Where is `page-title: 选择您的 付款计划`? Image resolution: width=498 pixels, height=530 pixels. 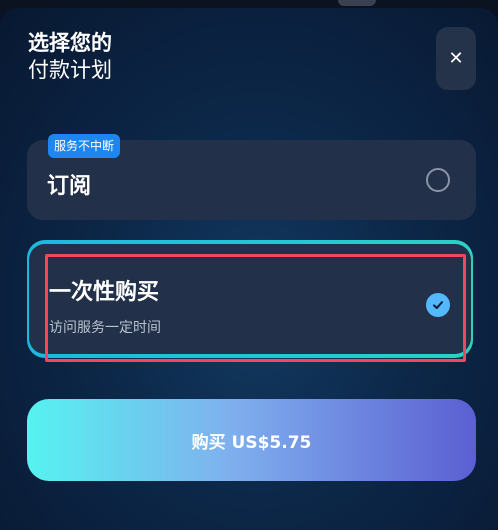 page-title: 选择您的 付款计划 is located at coordinates (70, 57).